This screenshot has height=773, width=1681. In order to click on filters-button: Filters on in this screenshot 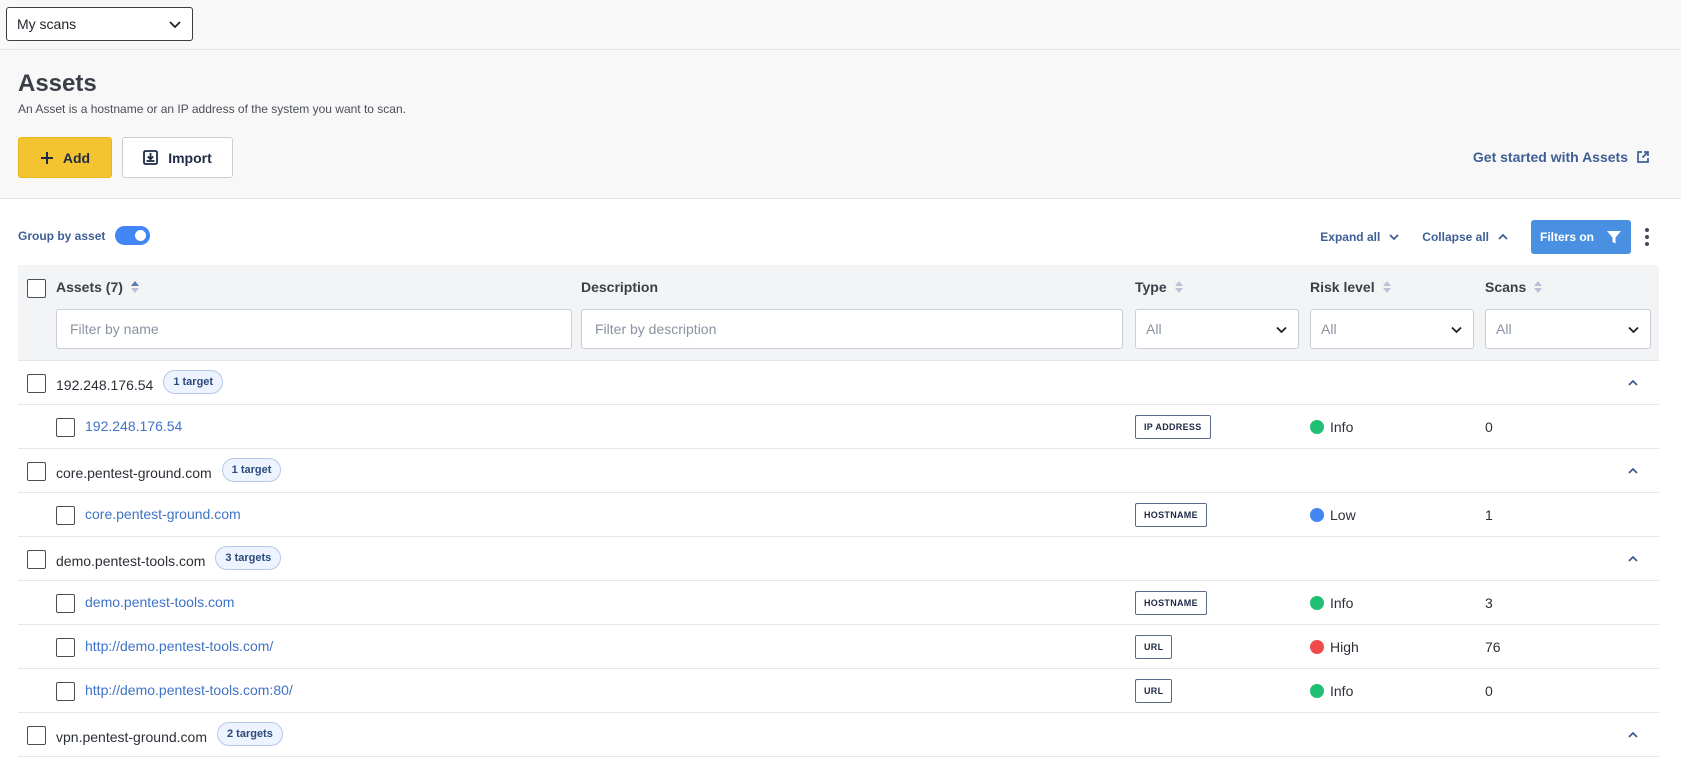, I will do `click(1581, 237)`.